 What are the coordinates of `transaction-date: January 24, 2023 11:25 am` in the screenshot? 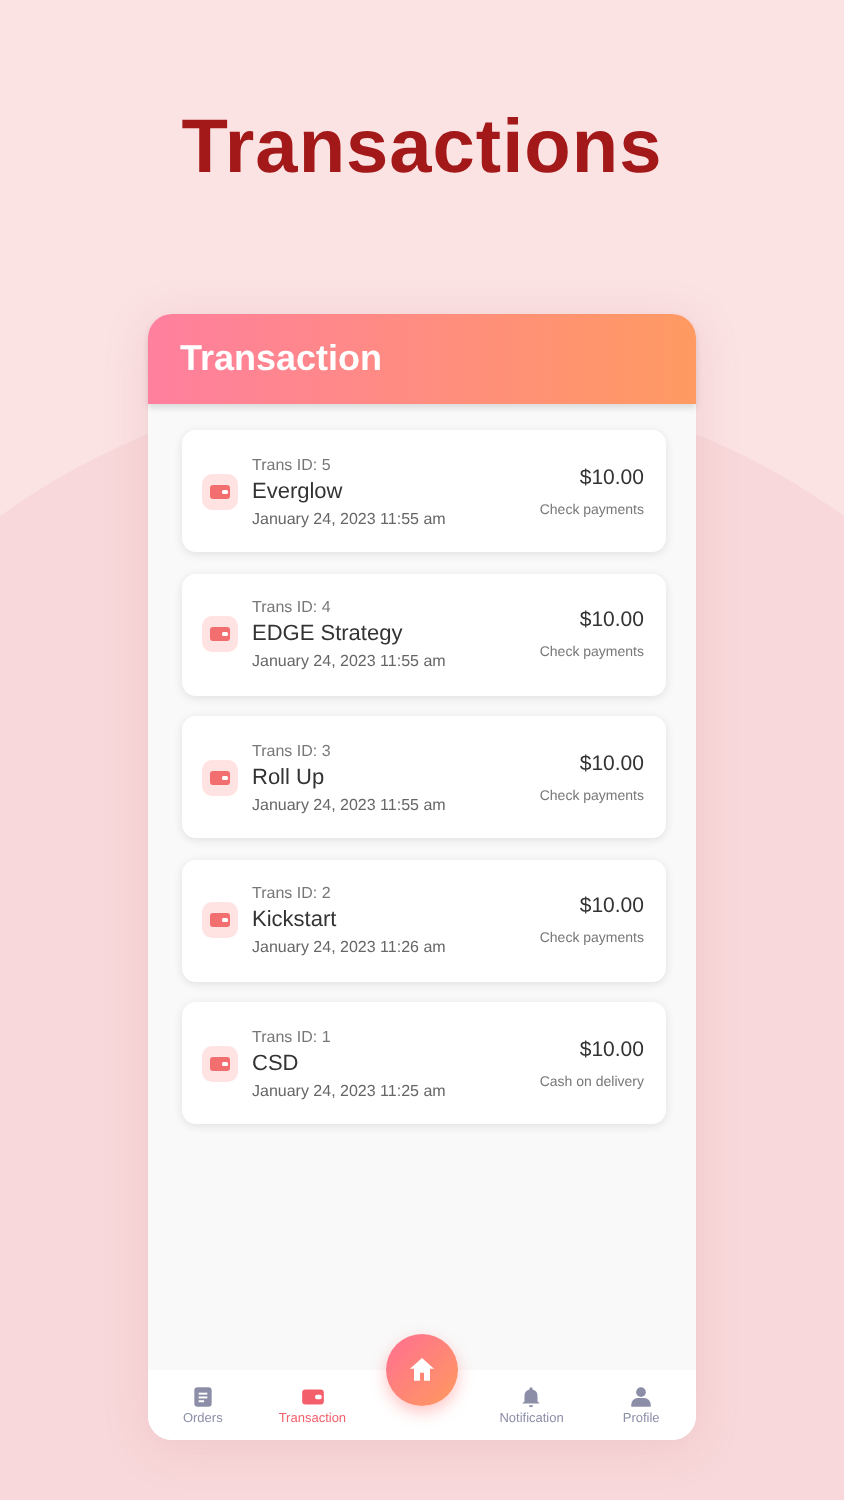 It's located at (350, 1090).